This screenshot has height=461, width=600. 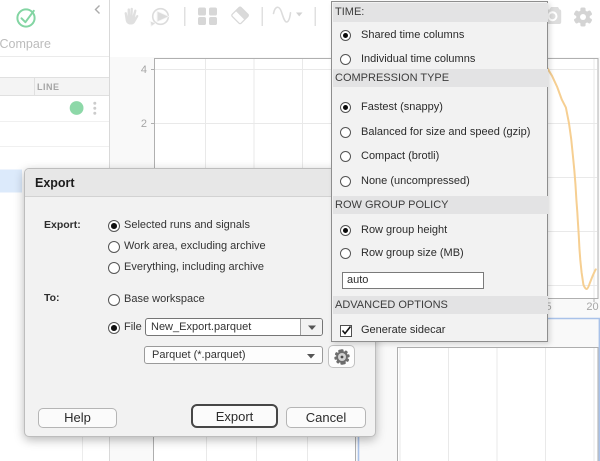 I want to click on svg-text: Compare, so click(x=25, y=44).